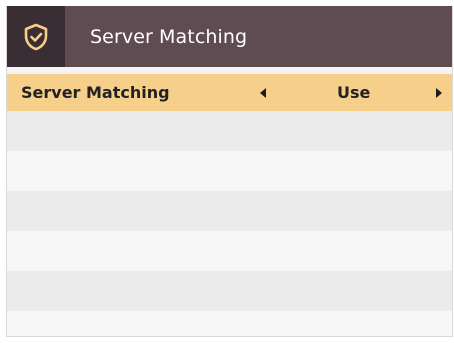 Image resolution: width=454 pixels, height=343 pixels. Describe the element at coordinates (354, 92) in the screenshot. I see `server-matching-value: Use` at that location.